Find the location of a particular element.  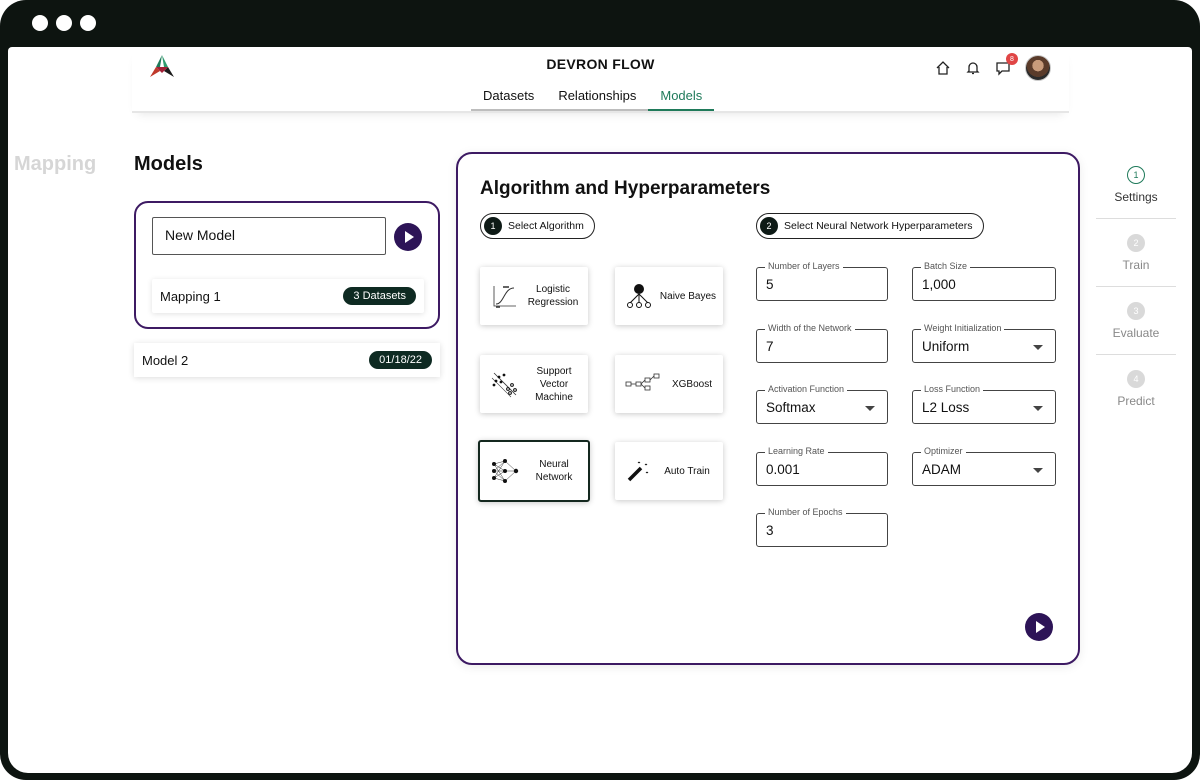

logistic-regression-icon is located at coordinates (504, 297).